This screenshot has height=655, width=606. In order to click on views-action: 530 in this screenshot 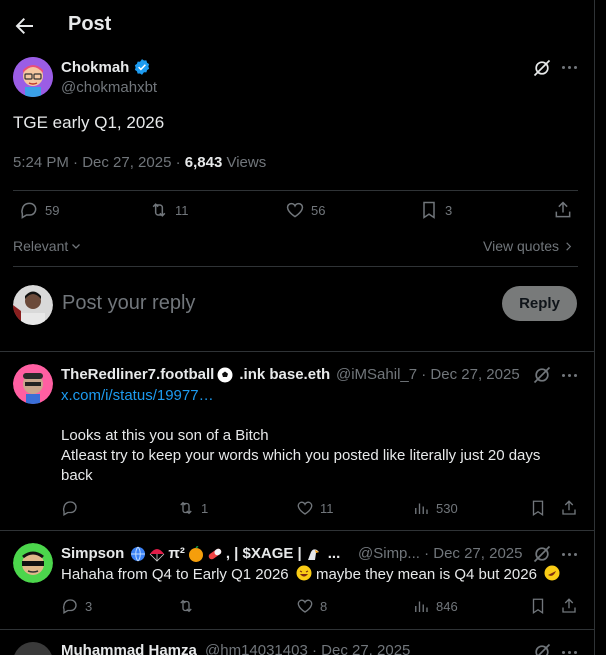, I will do `click(435, 508)`.